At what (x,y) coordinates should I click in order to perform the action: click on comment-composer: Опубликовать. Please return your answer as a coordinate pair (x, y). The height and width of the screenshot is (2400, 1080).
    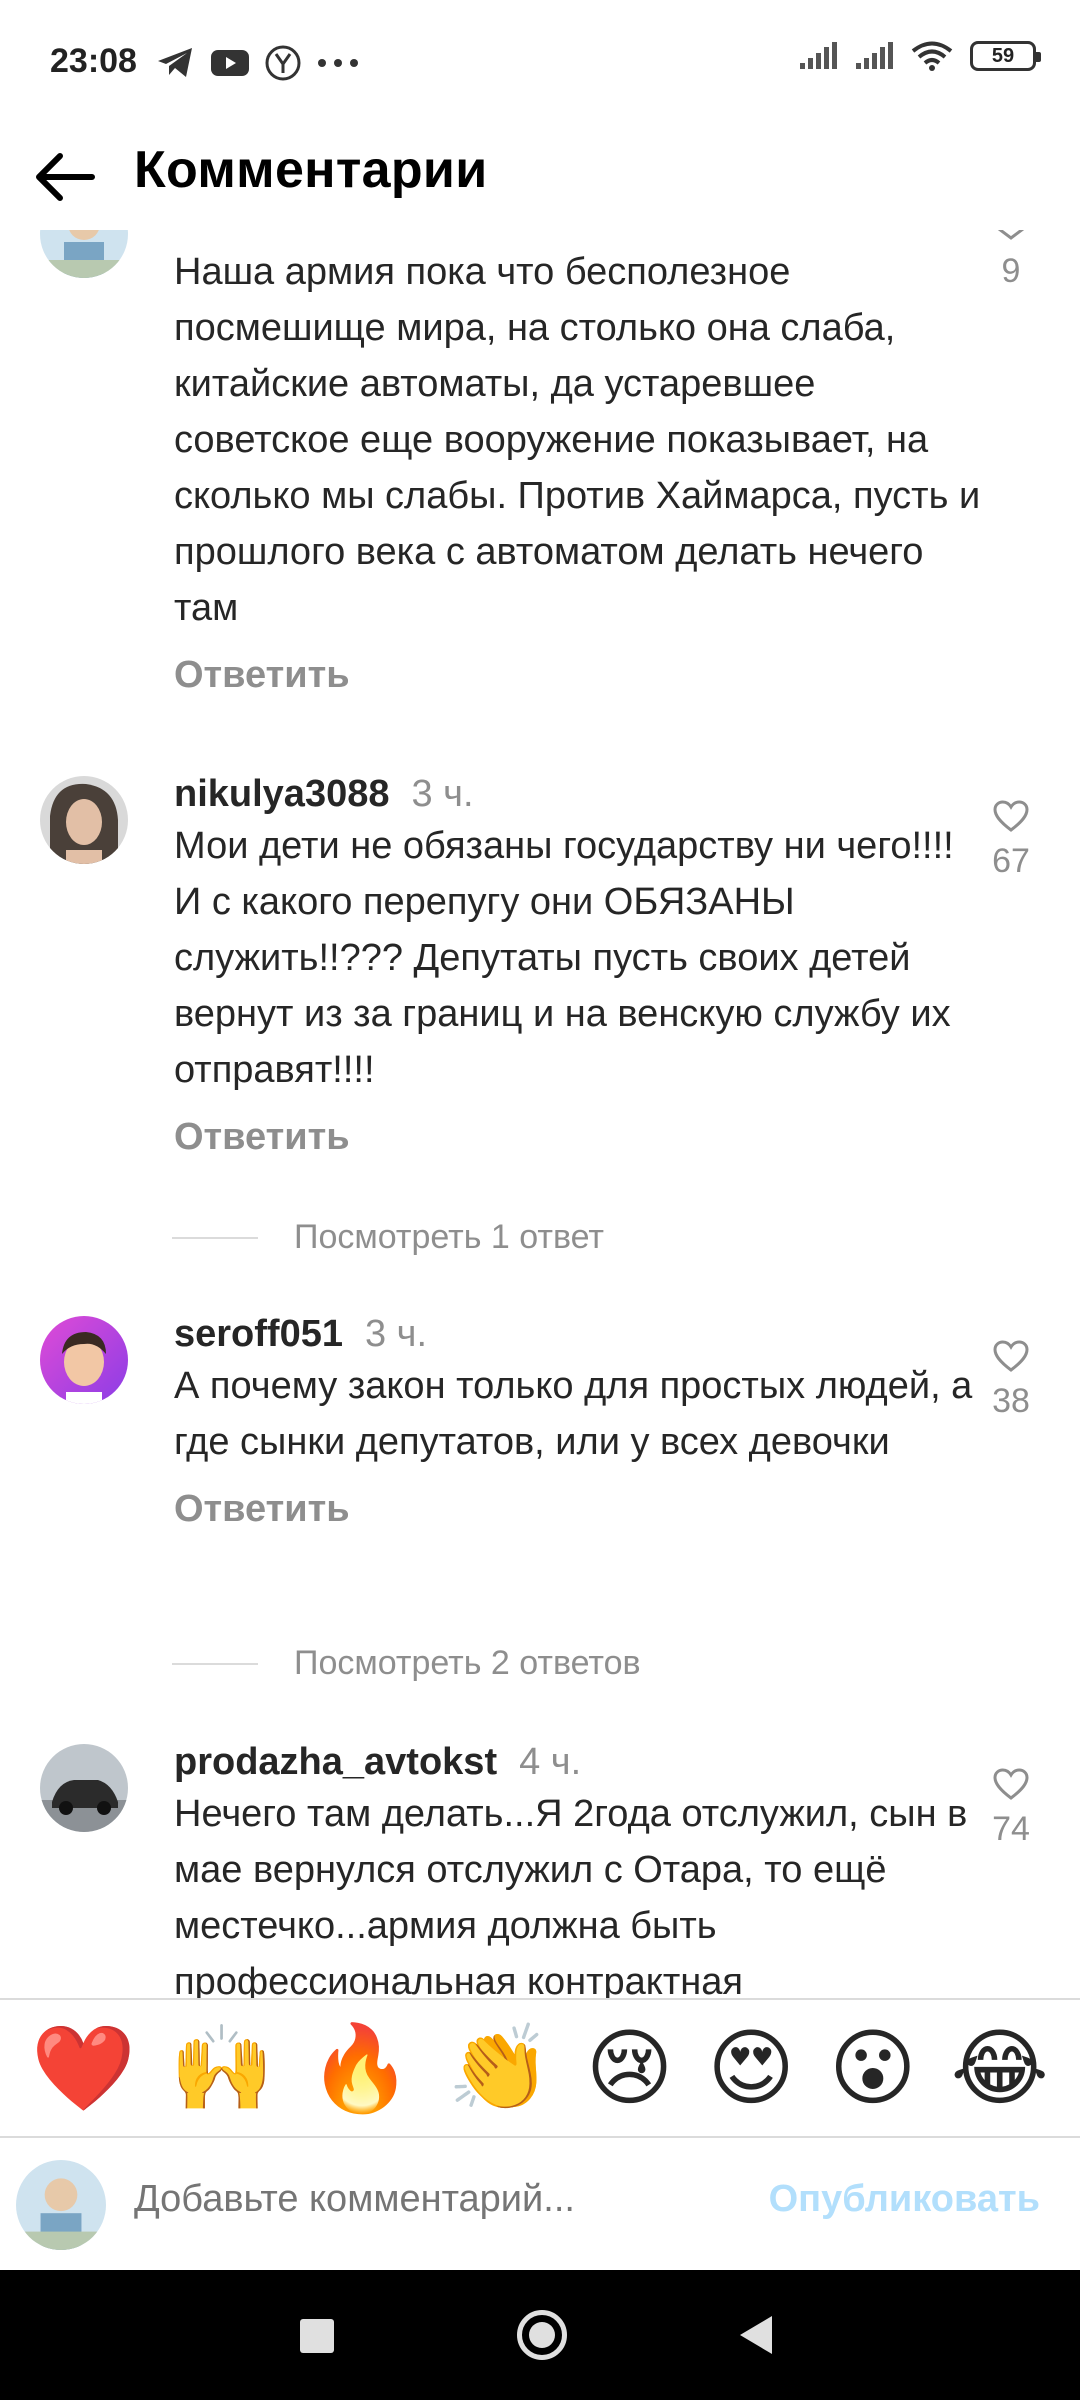
    Looking at the image, I should click on (540, 2205).